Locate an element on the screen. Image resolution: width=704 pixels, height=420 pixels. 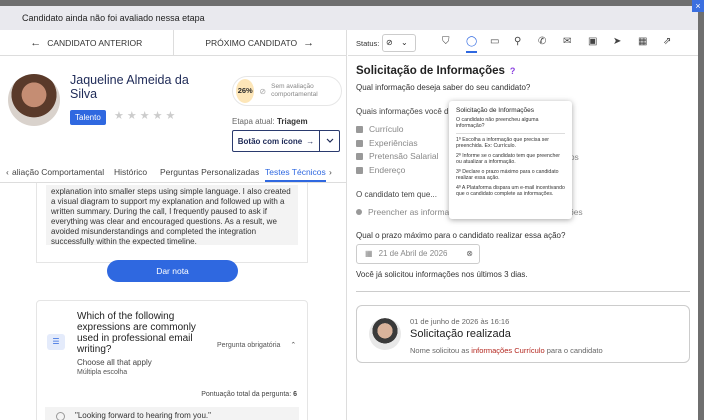
answer-option: "Looking forward to hearing from you." is located at coordinates (172, 413).